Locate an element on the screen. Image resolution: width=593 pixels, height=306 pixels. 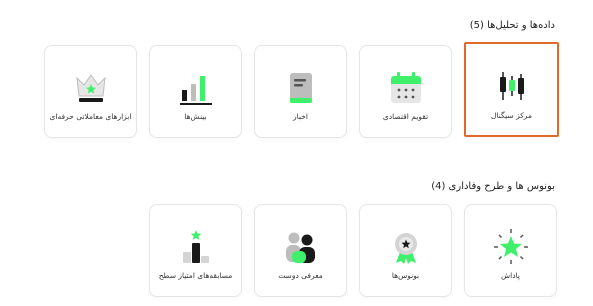
card-economic-calendar: تقویم اقتصادی is located at coordinates (405, 91).